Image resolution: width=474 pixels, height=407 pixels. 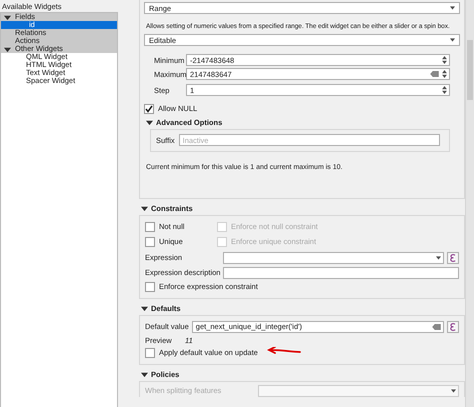 I want to click on expression-field, so click(x=333, y=258).